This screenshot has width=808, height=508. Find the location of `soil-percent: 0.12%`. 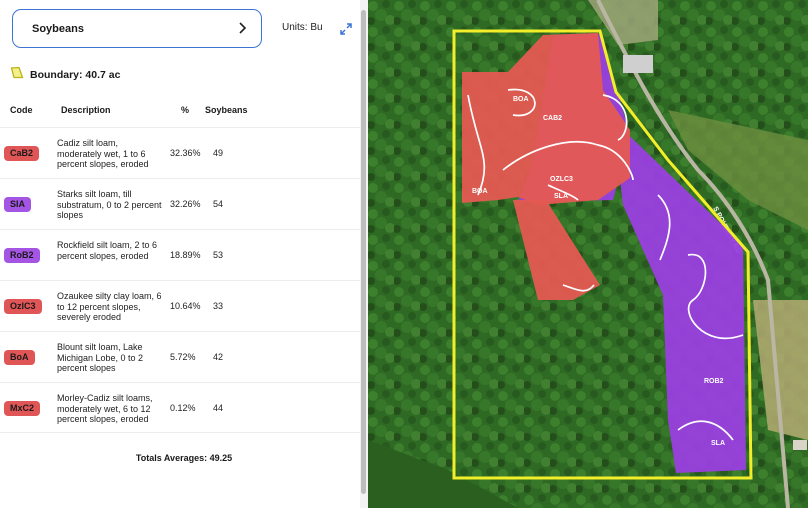

soil-percent: 0.12% is located at coordinates (183, 408).